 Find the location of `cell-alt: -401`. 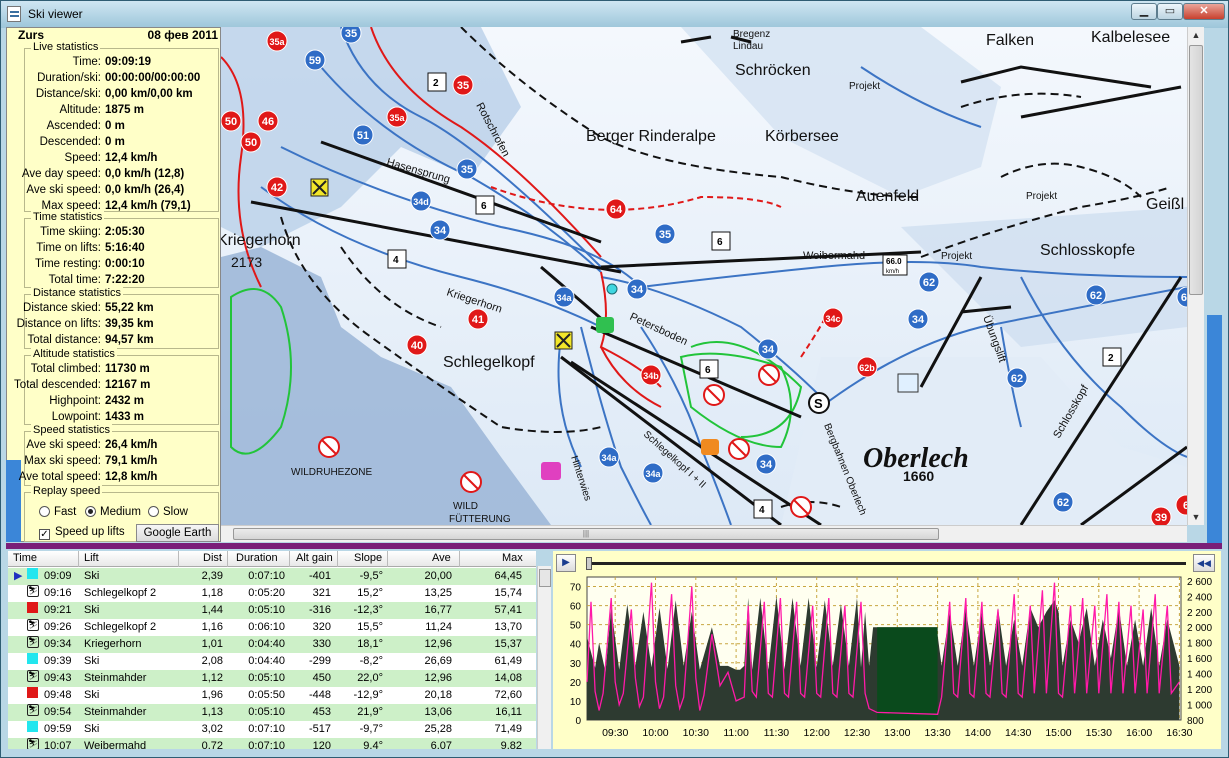

cell-alt: -401 is located at coordinates (319, 576).